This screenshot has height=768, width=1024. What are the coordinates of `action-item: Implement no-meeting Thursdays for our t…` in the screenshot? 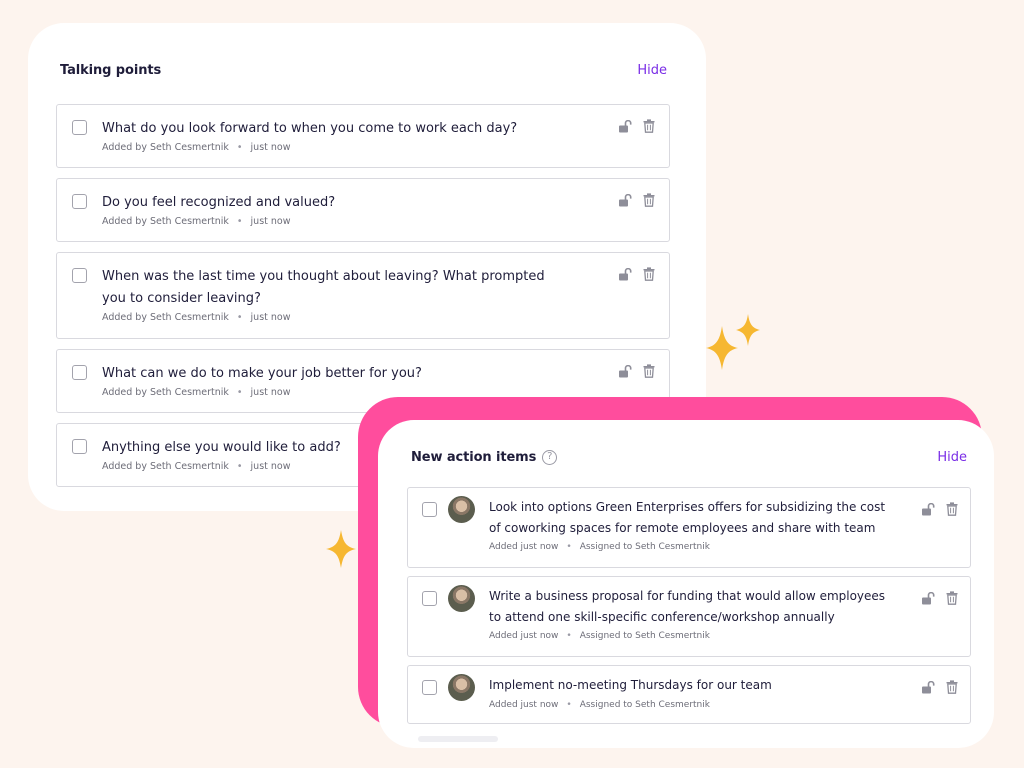 It's located at (689, 694).